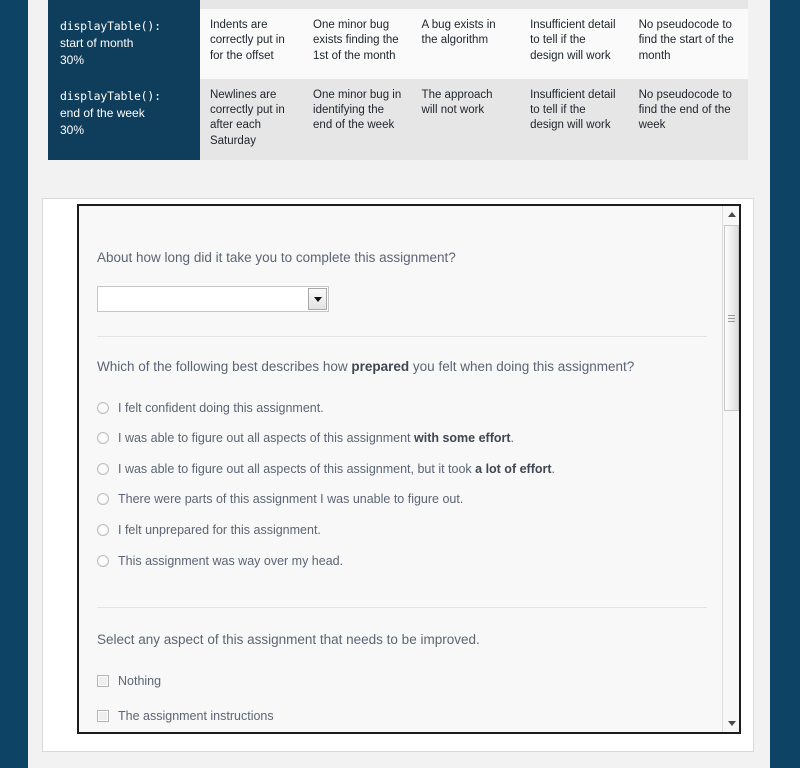 This screenshot has width=800, height=768. What do you see at coordinates (522, 367) in the screenshot?
I see `question-prepared-label-part2: you felt when doing this assignment?` at bounding box center [522, 367].